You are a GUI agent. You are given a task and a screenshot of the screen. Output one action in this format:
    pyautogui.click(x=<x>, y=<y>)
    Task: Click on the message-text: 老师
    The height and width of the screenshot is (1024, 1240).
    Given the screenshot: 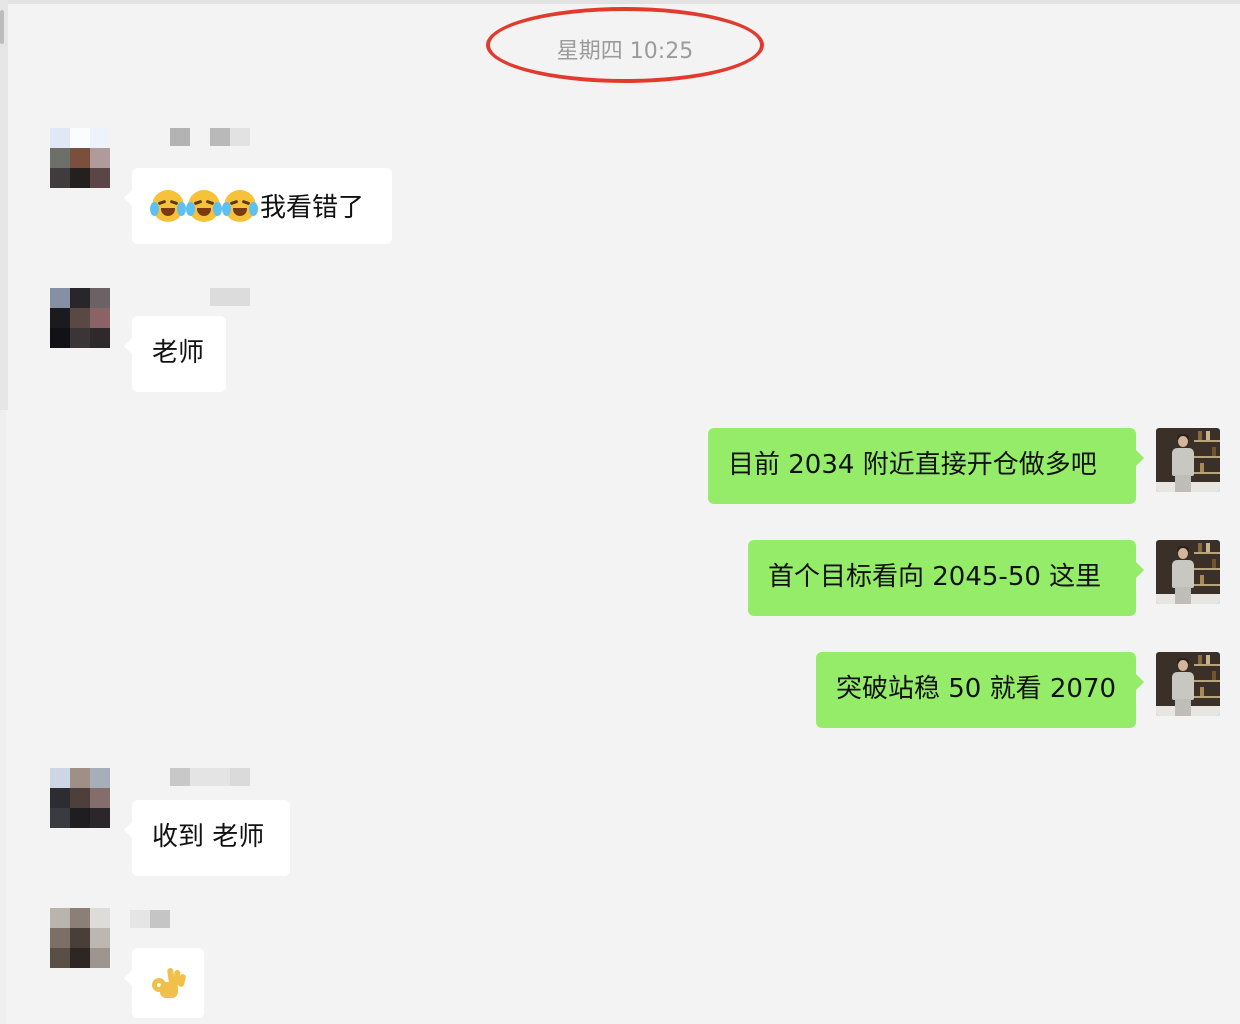 What is the action you would take?
    pyautogui.click(x=178, y=353)
    